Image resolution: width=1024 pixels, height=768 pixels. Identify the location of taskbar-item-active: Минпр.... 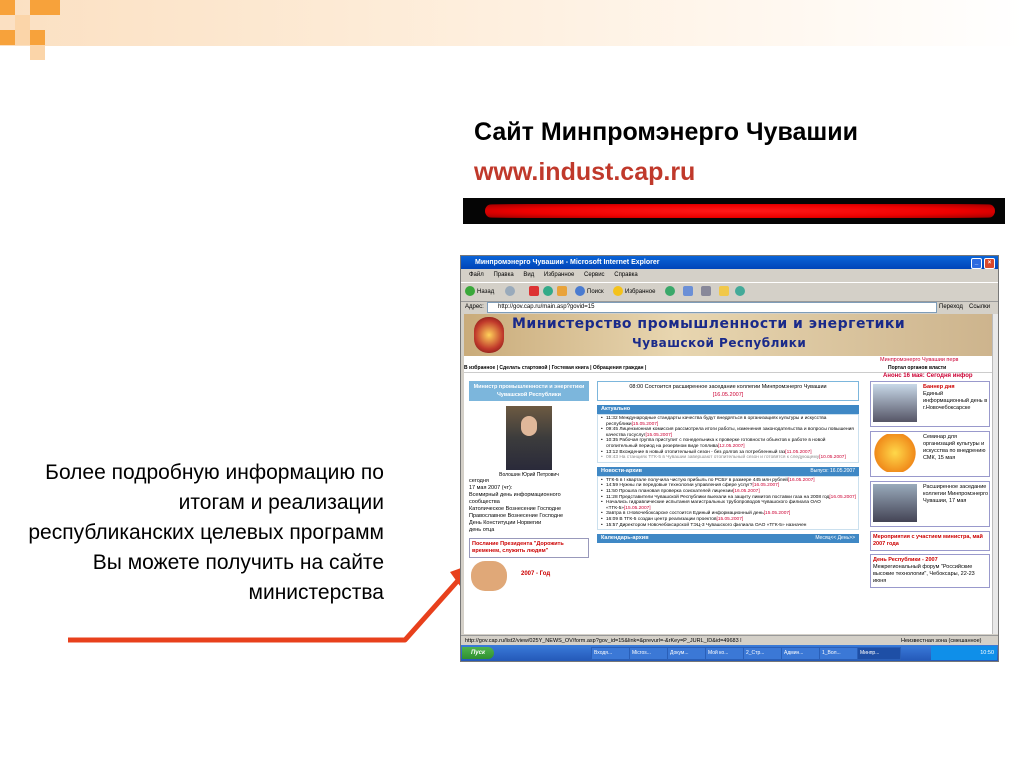
(879, 653).